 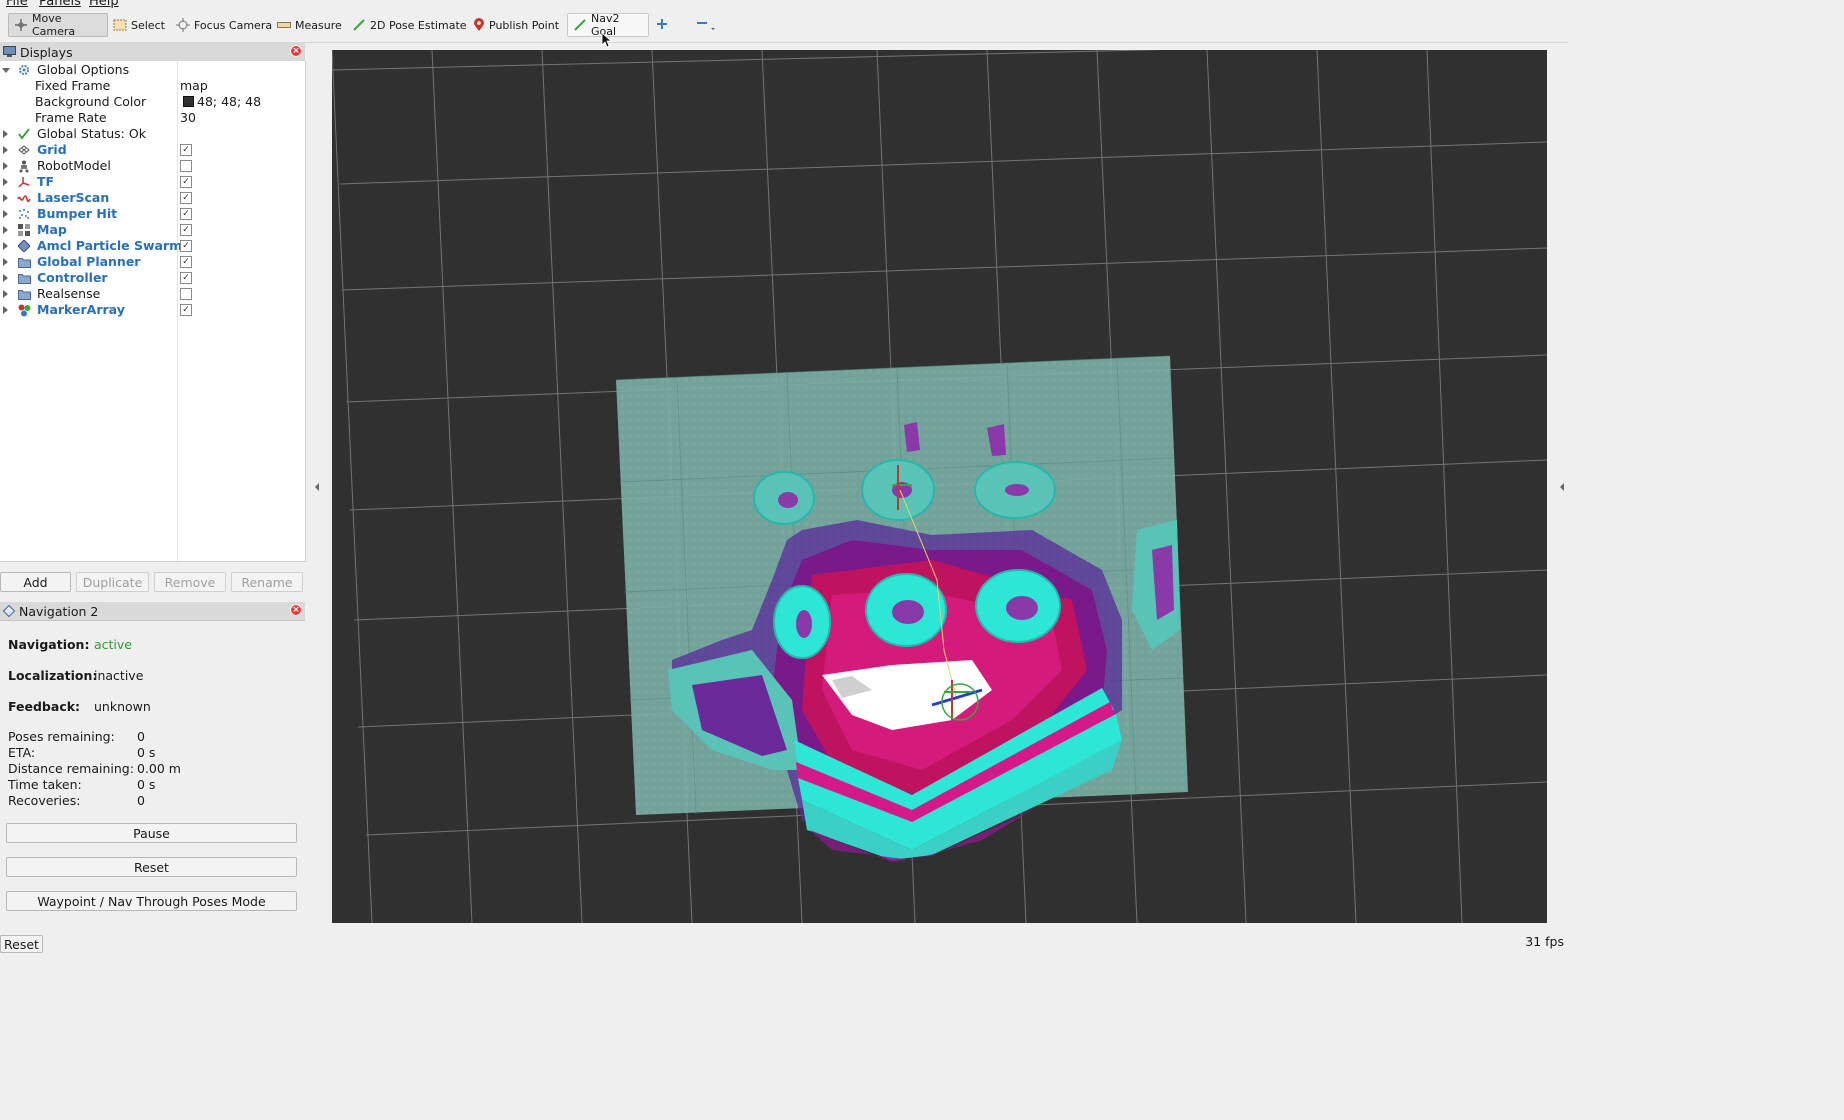 What do you see at coordinates (152, 86) in the screenshot?
I see `tree-row-fixed-frame: Fixed Frame map` at bounding box center [152, 86].